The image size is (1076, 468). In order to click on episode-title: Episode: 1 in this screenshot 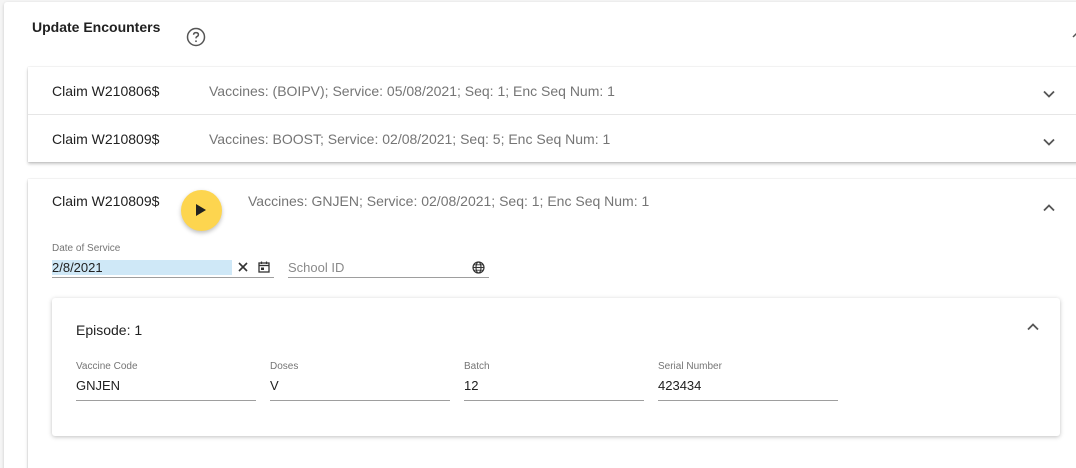, I will do `click(109, 330)`.